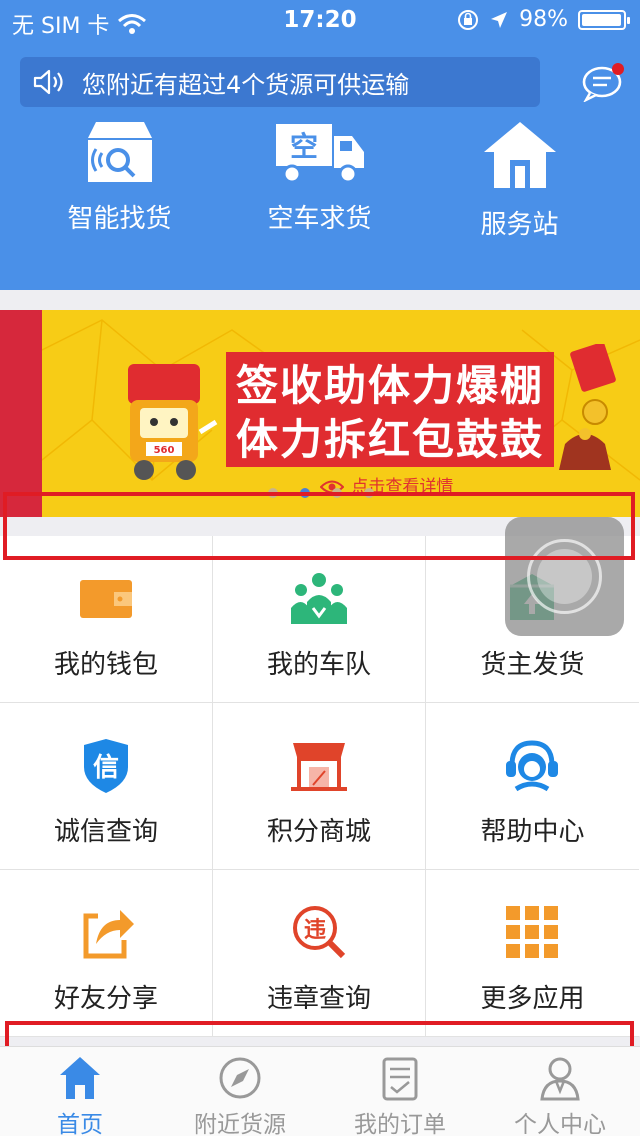 This screenshot has width=640, height=1136. Describe the element at coordinates (303, 146) in the screenshot. I see `empty-truck-glyph: 空` at that location.